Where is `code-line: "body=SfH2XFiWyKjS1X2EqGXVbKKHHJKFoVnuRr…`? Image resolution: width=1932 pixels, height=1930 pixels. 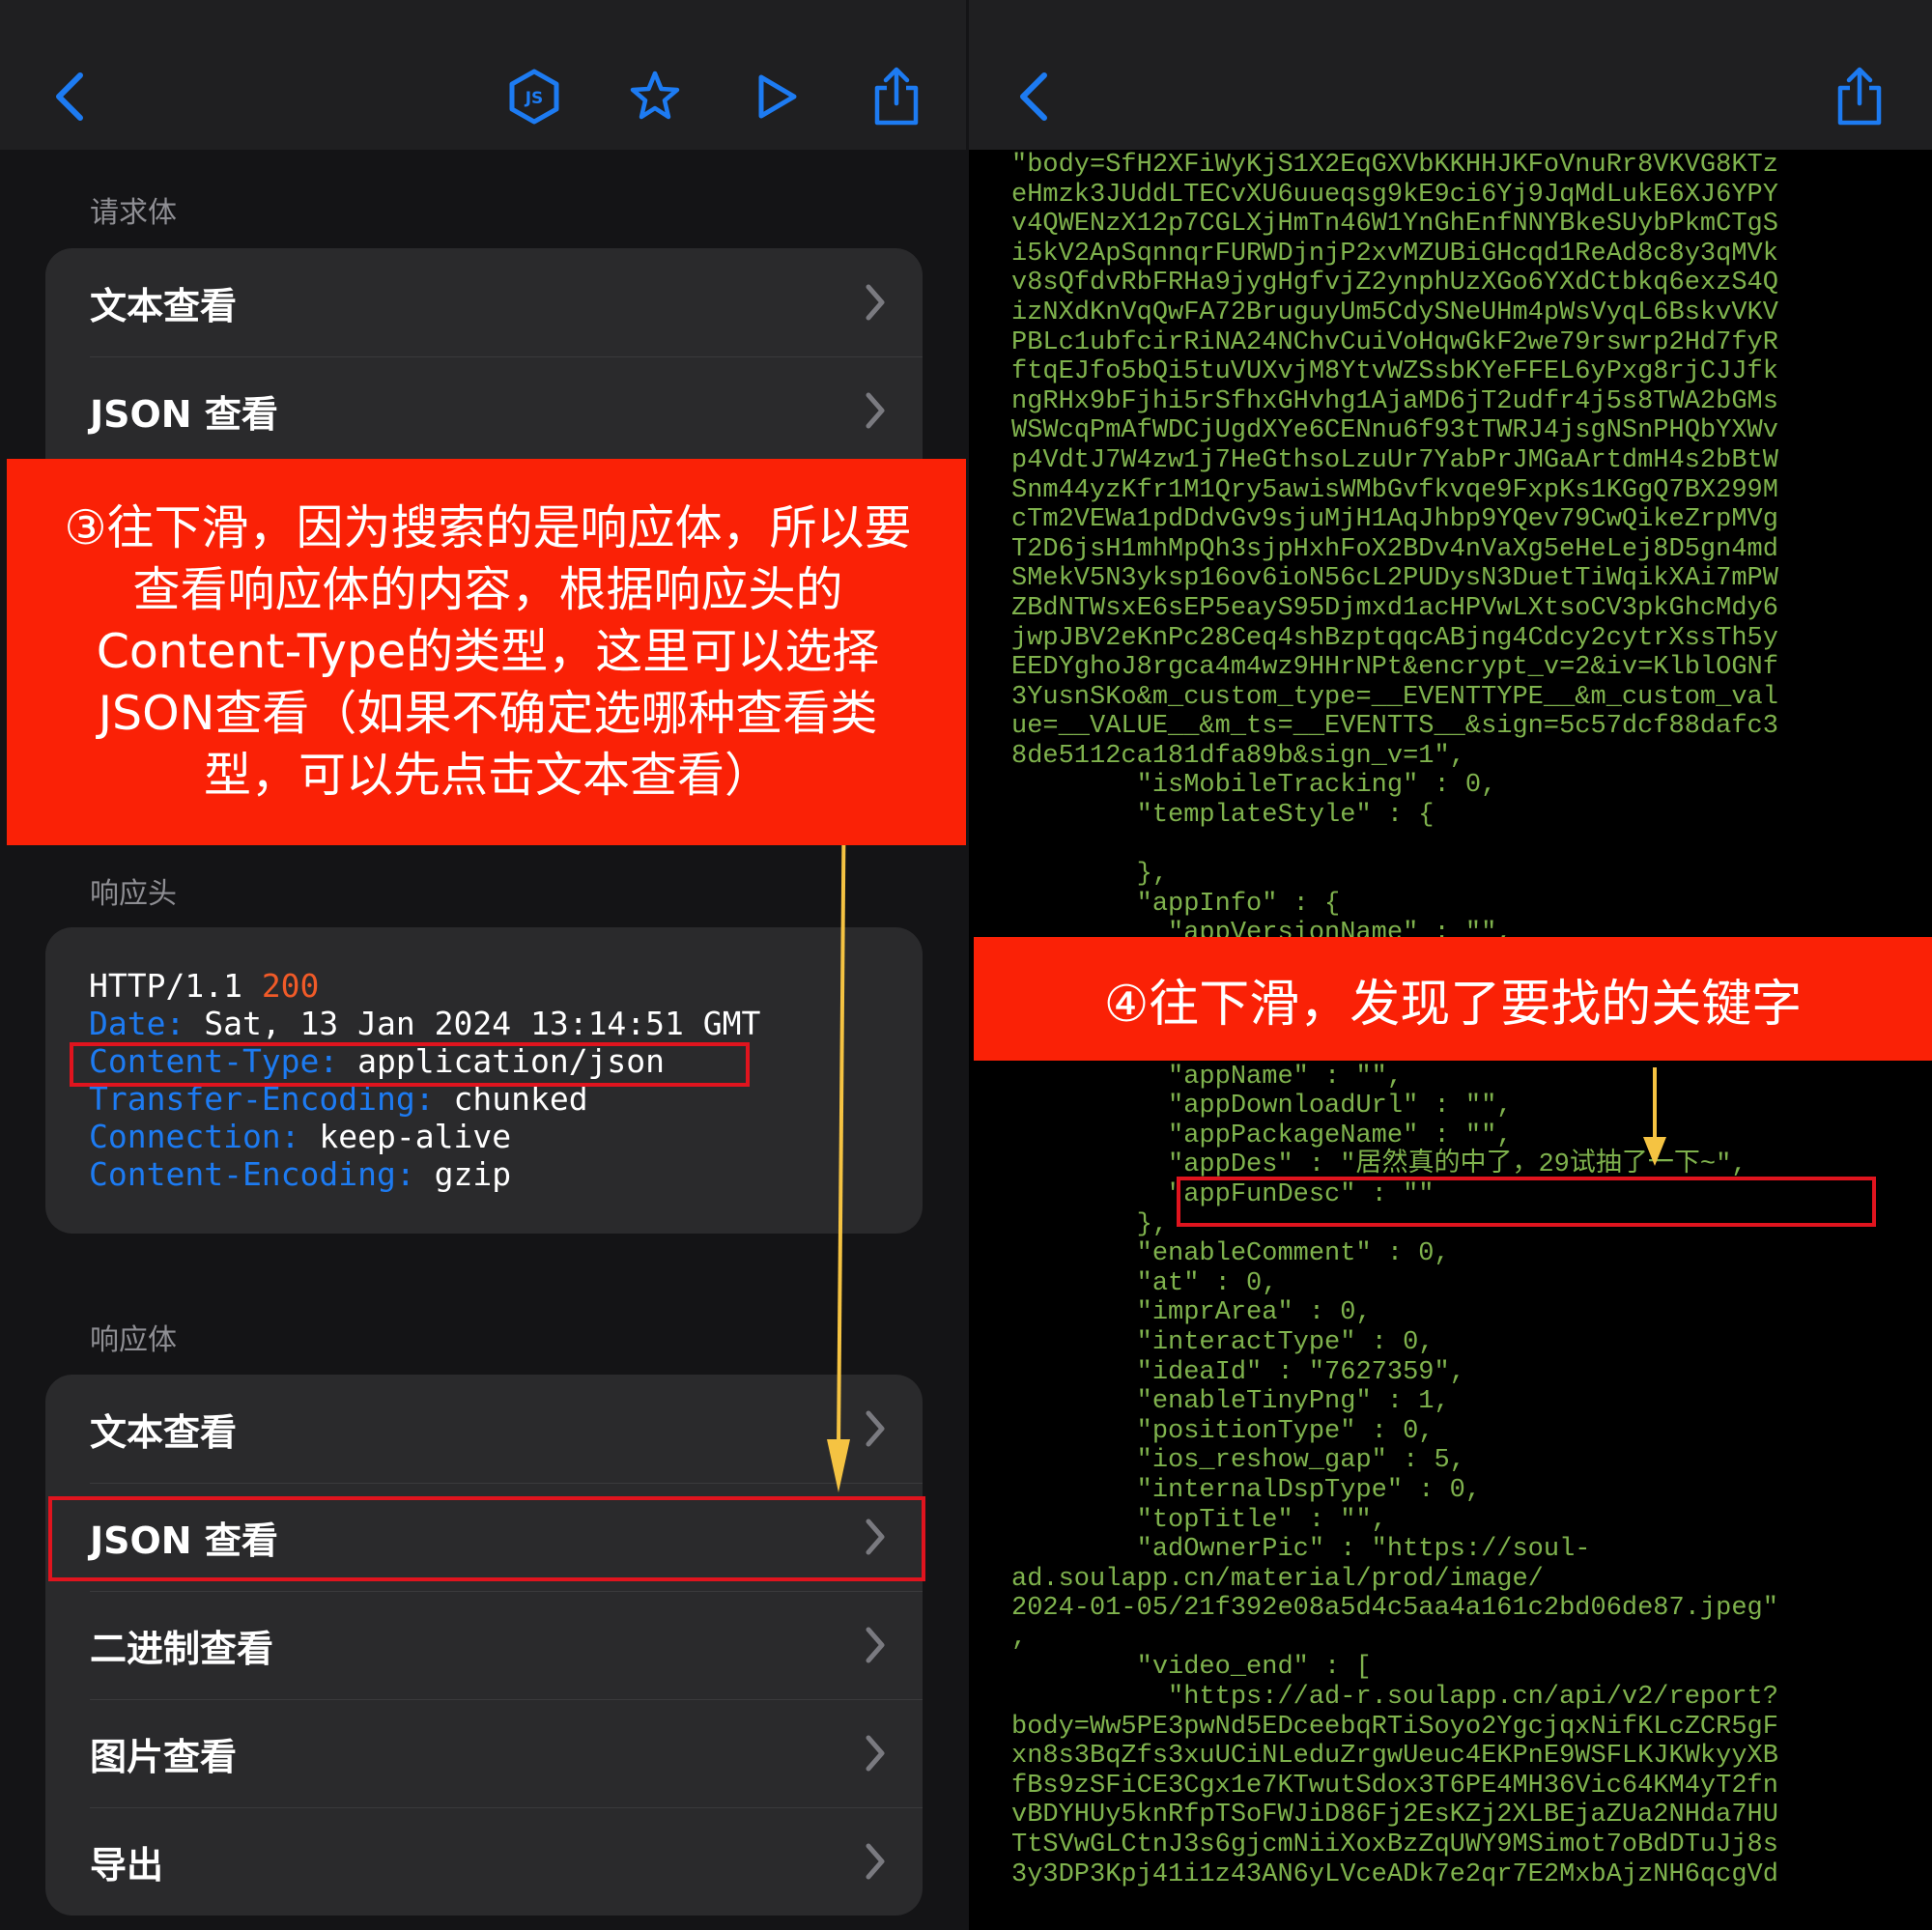
code-line: "body=SfH2XFiWyKjS1X2EqGXVbKKHHJKFoVnuRr… is located at coordinates (1394, 166).